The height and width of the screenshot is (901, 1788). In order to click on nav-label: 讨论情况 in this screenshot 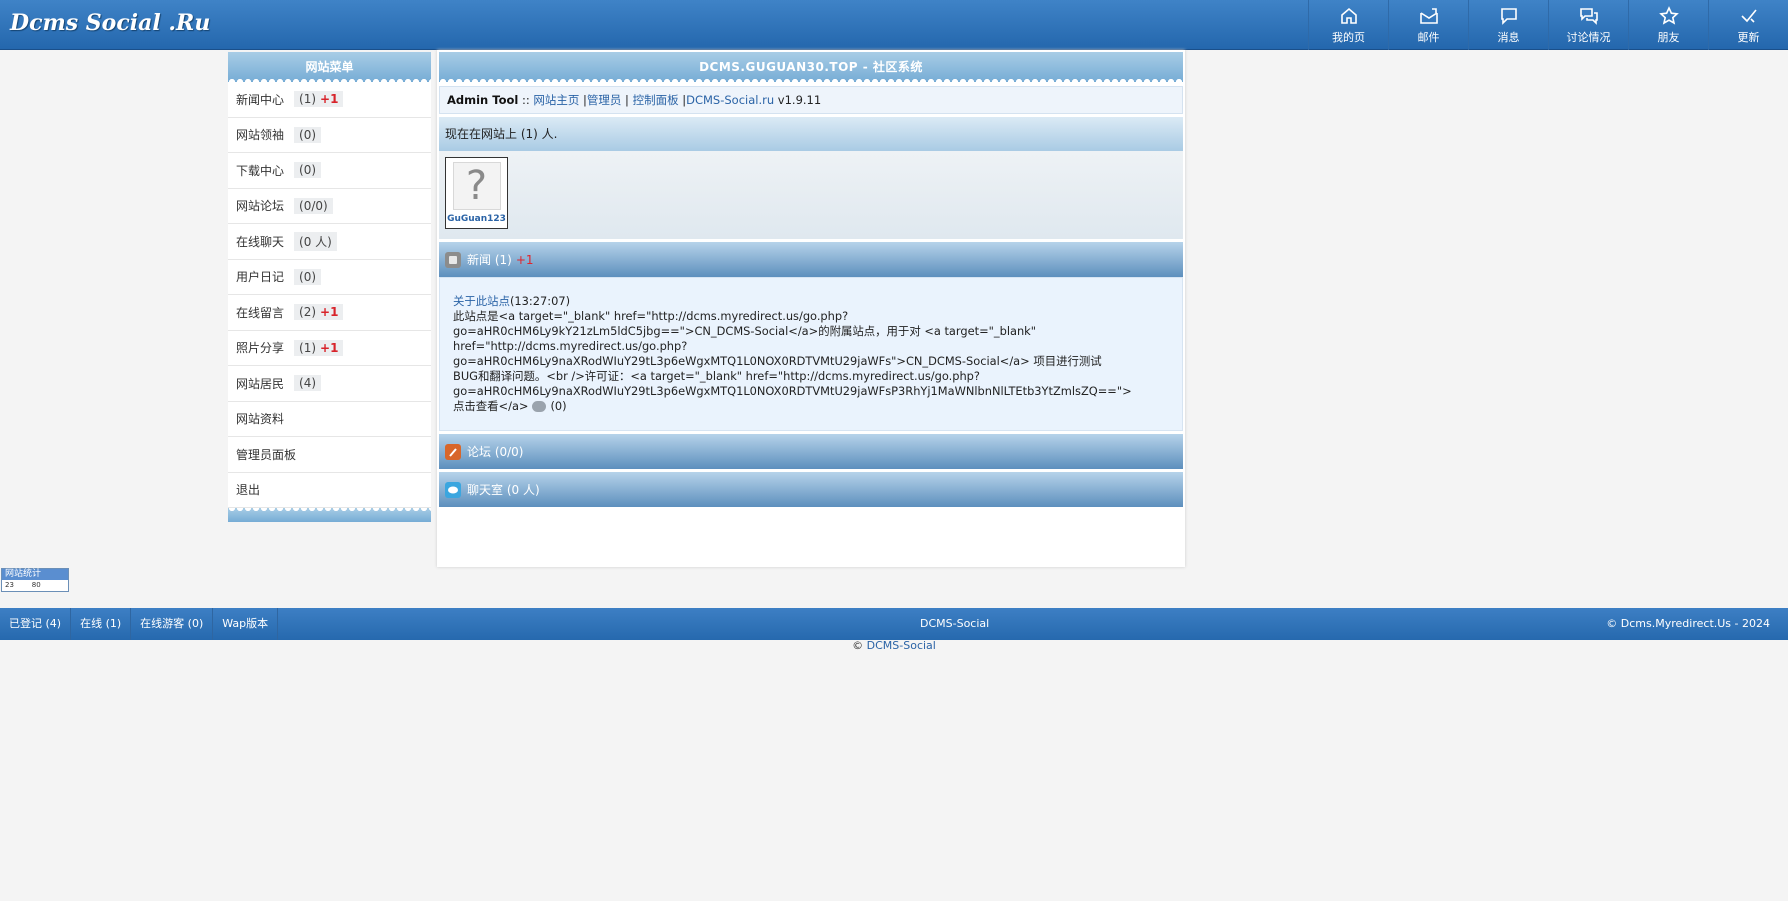, I will do `click(1588, 37)`.